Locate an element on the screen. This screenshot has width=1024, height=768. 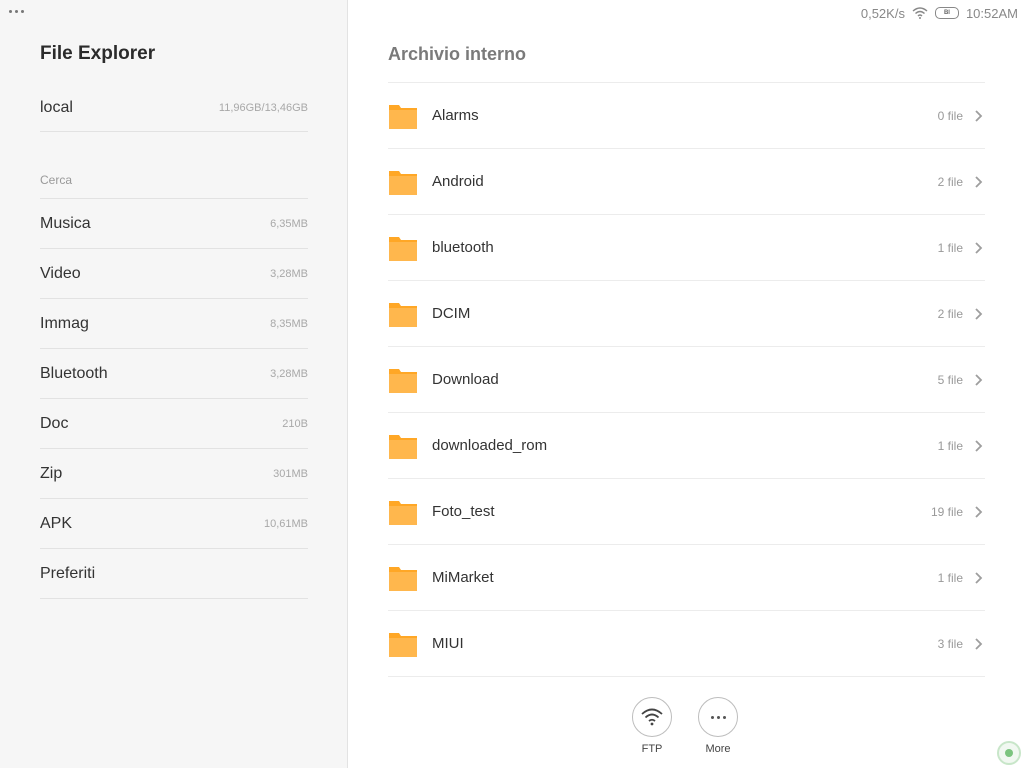
folder-name: downloaded_rom is located at coordinates (490, 445).